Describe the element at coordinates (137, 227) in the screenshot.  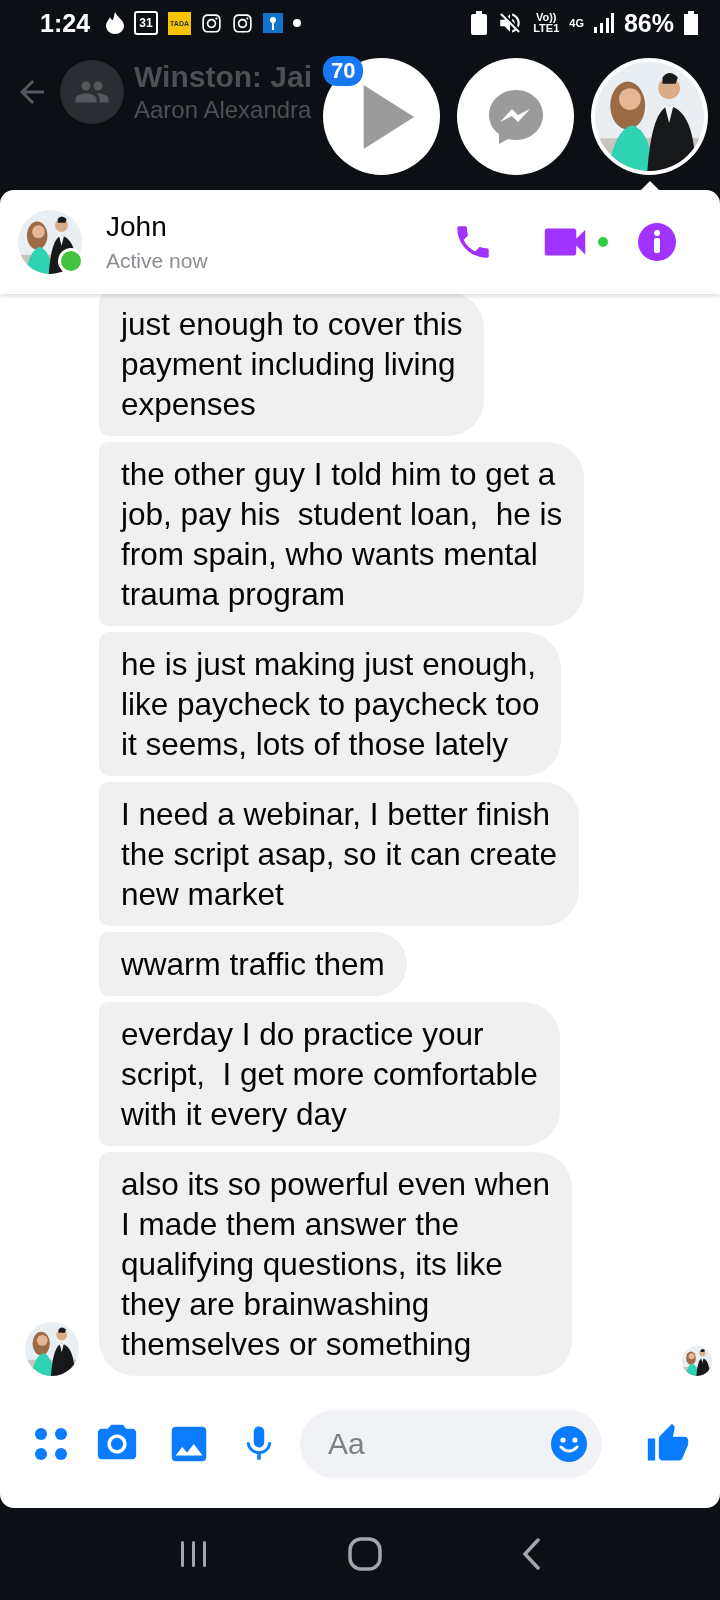
I see `contact-name: John` at that location.